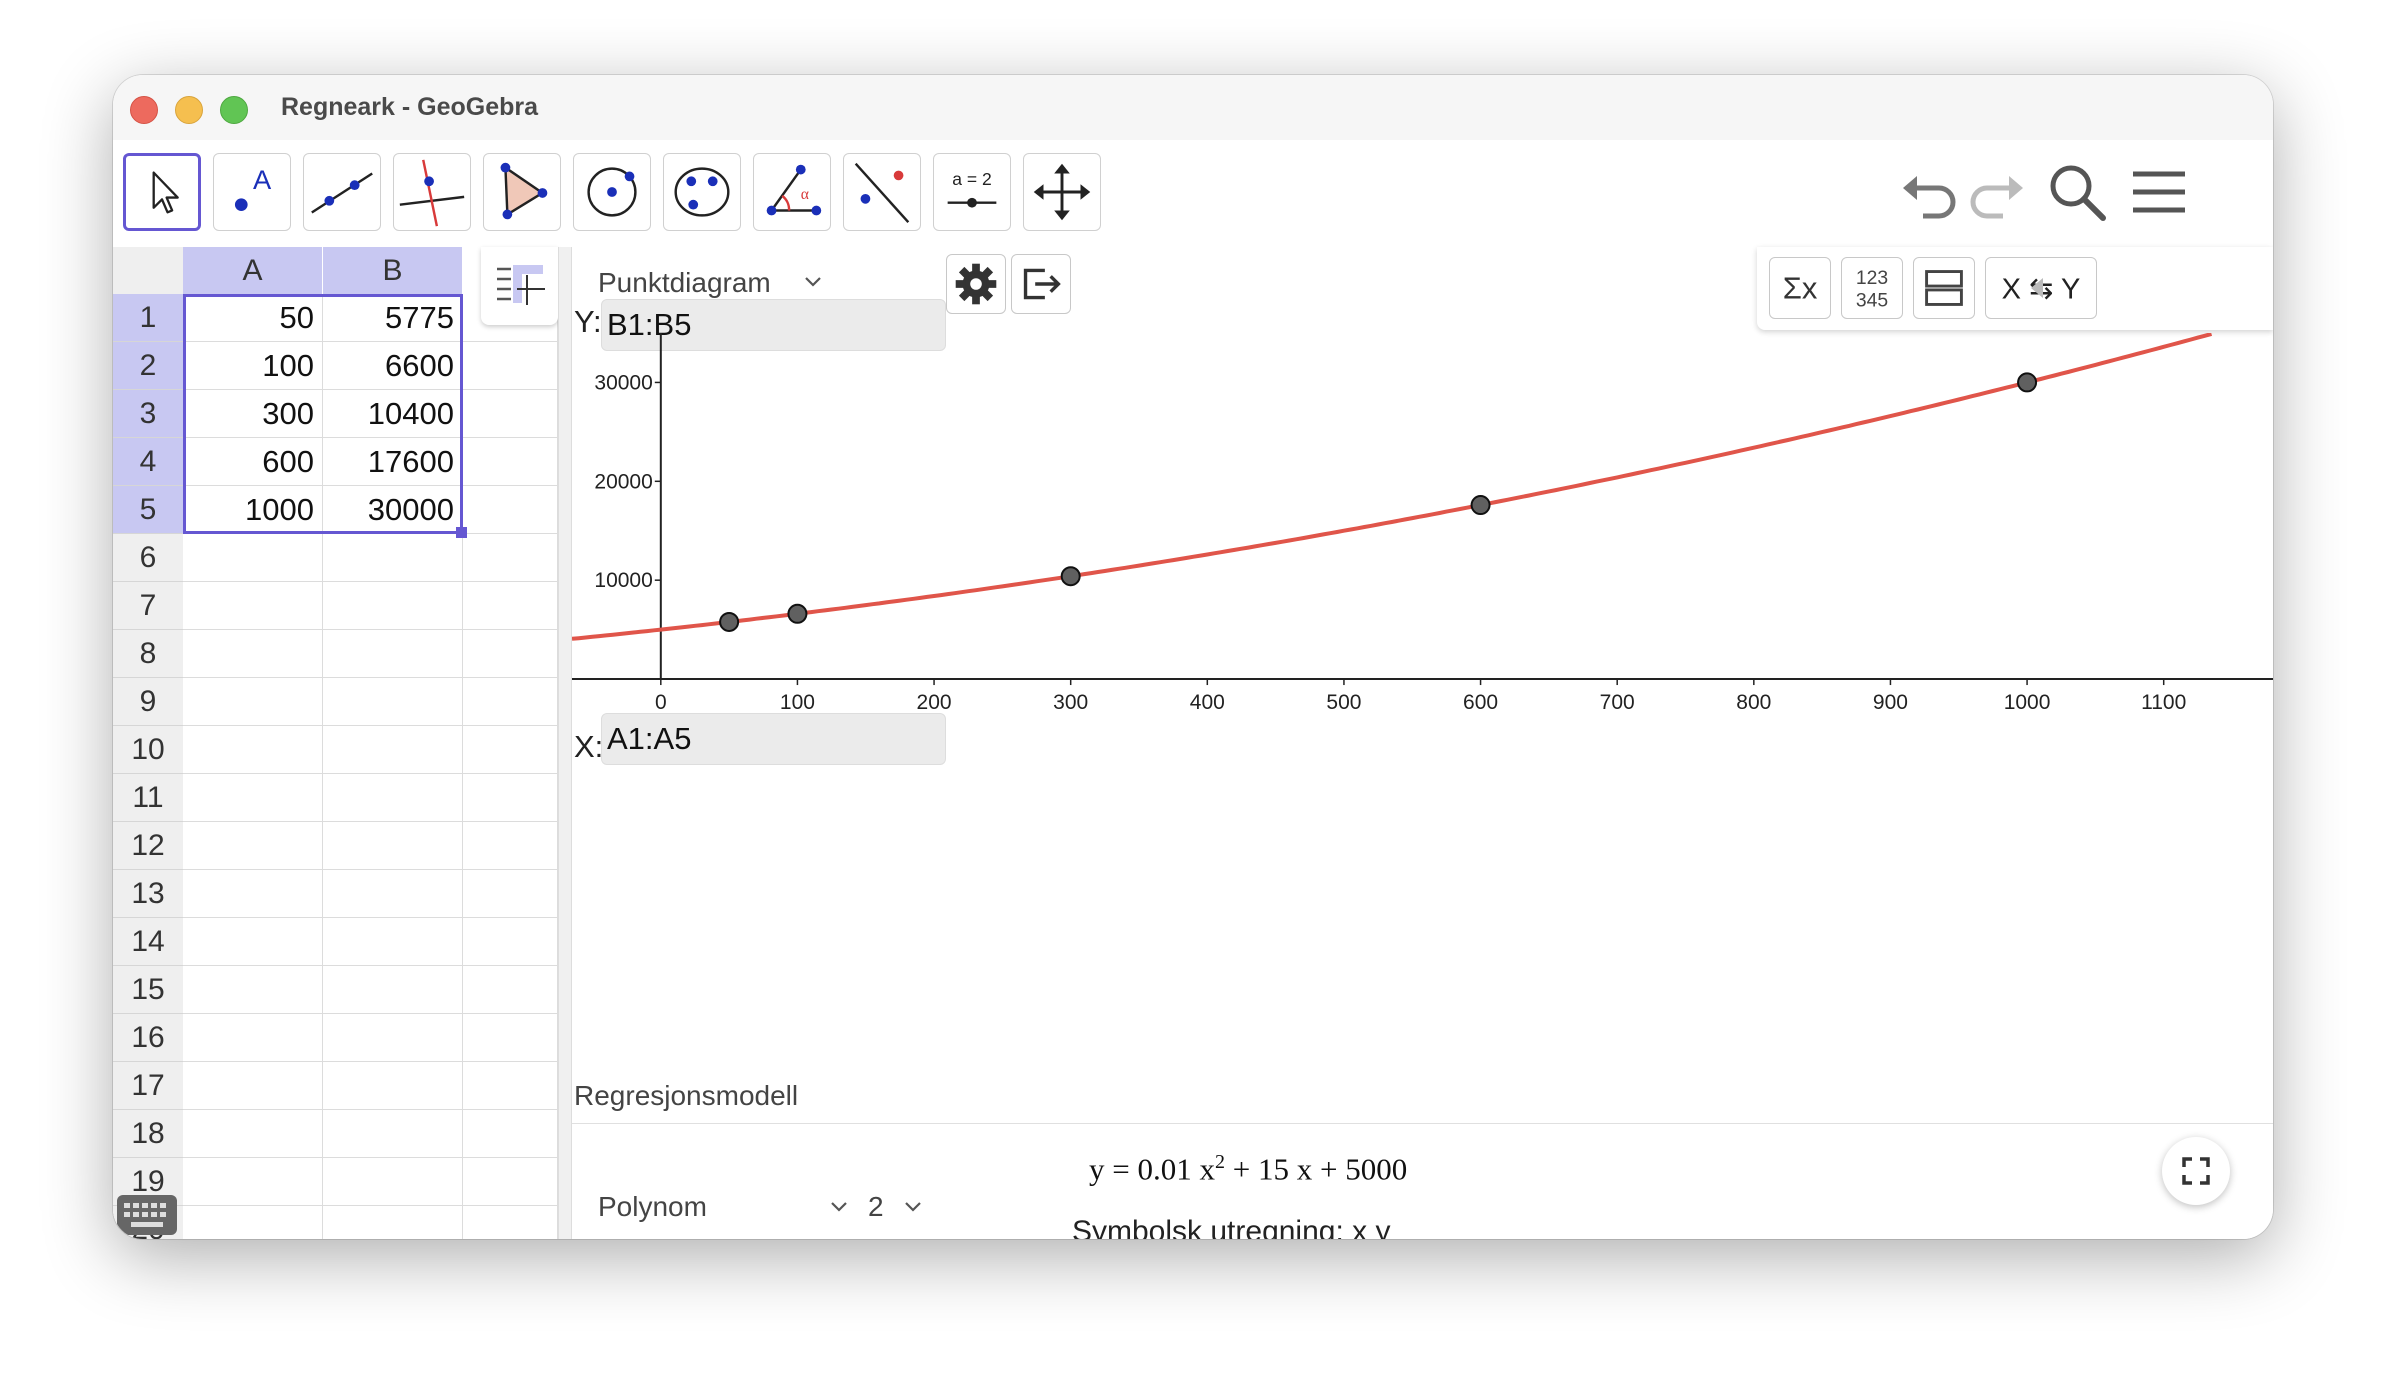 This screenshot has height=1388, width=2386. I want to click on row-header-13: 13, so click(148, 894).